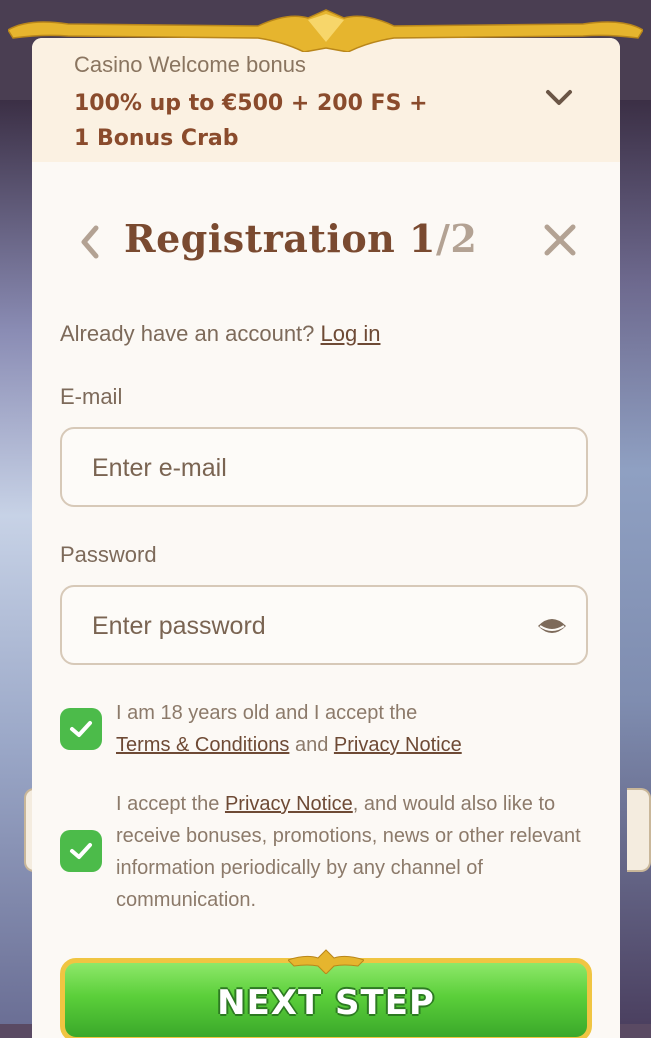  I want to click on bonus-offer-line-2: 1 Bonus Crab, so click(156, 138).